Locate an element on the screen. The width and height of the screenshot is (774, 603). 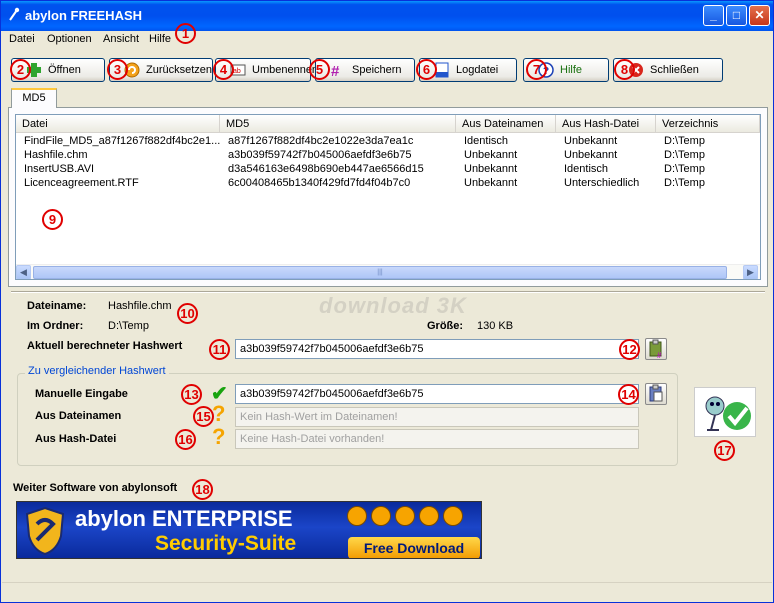
filename-label: Dateiname: is located at coordinates (57, 306).